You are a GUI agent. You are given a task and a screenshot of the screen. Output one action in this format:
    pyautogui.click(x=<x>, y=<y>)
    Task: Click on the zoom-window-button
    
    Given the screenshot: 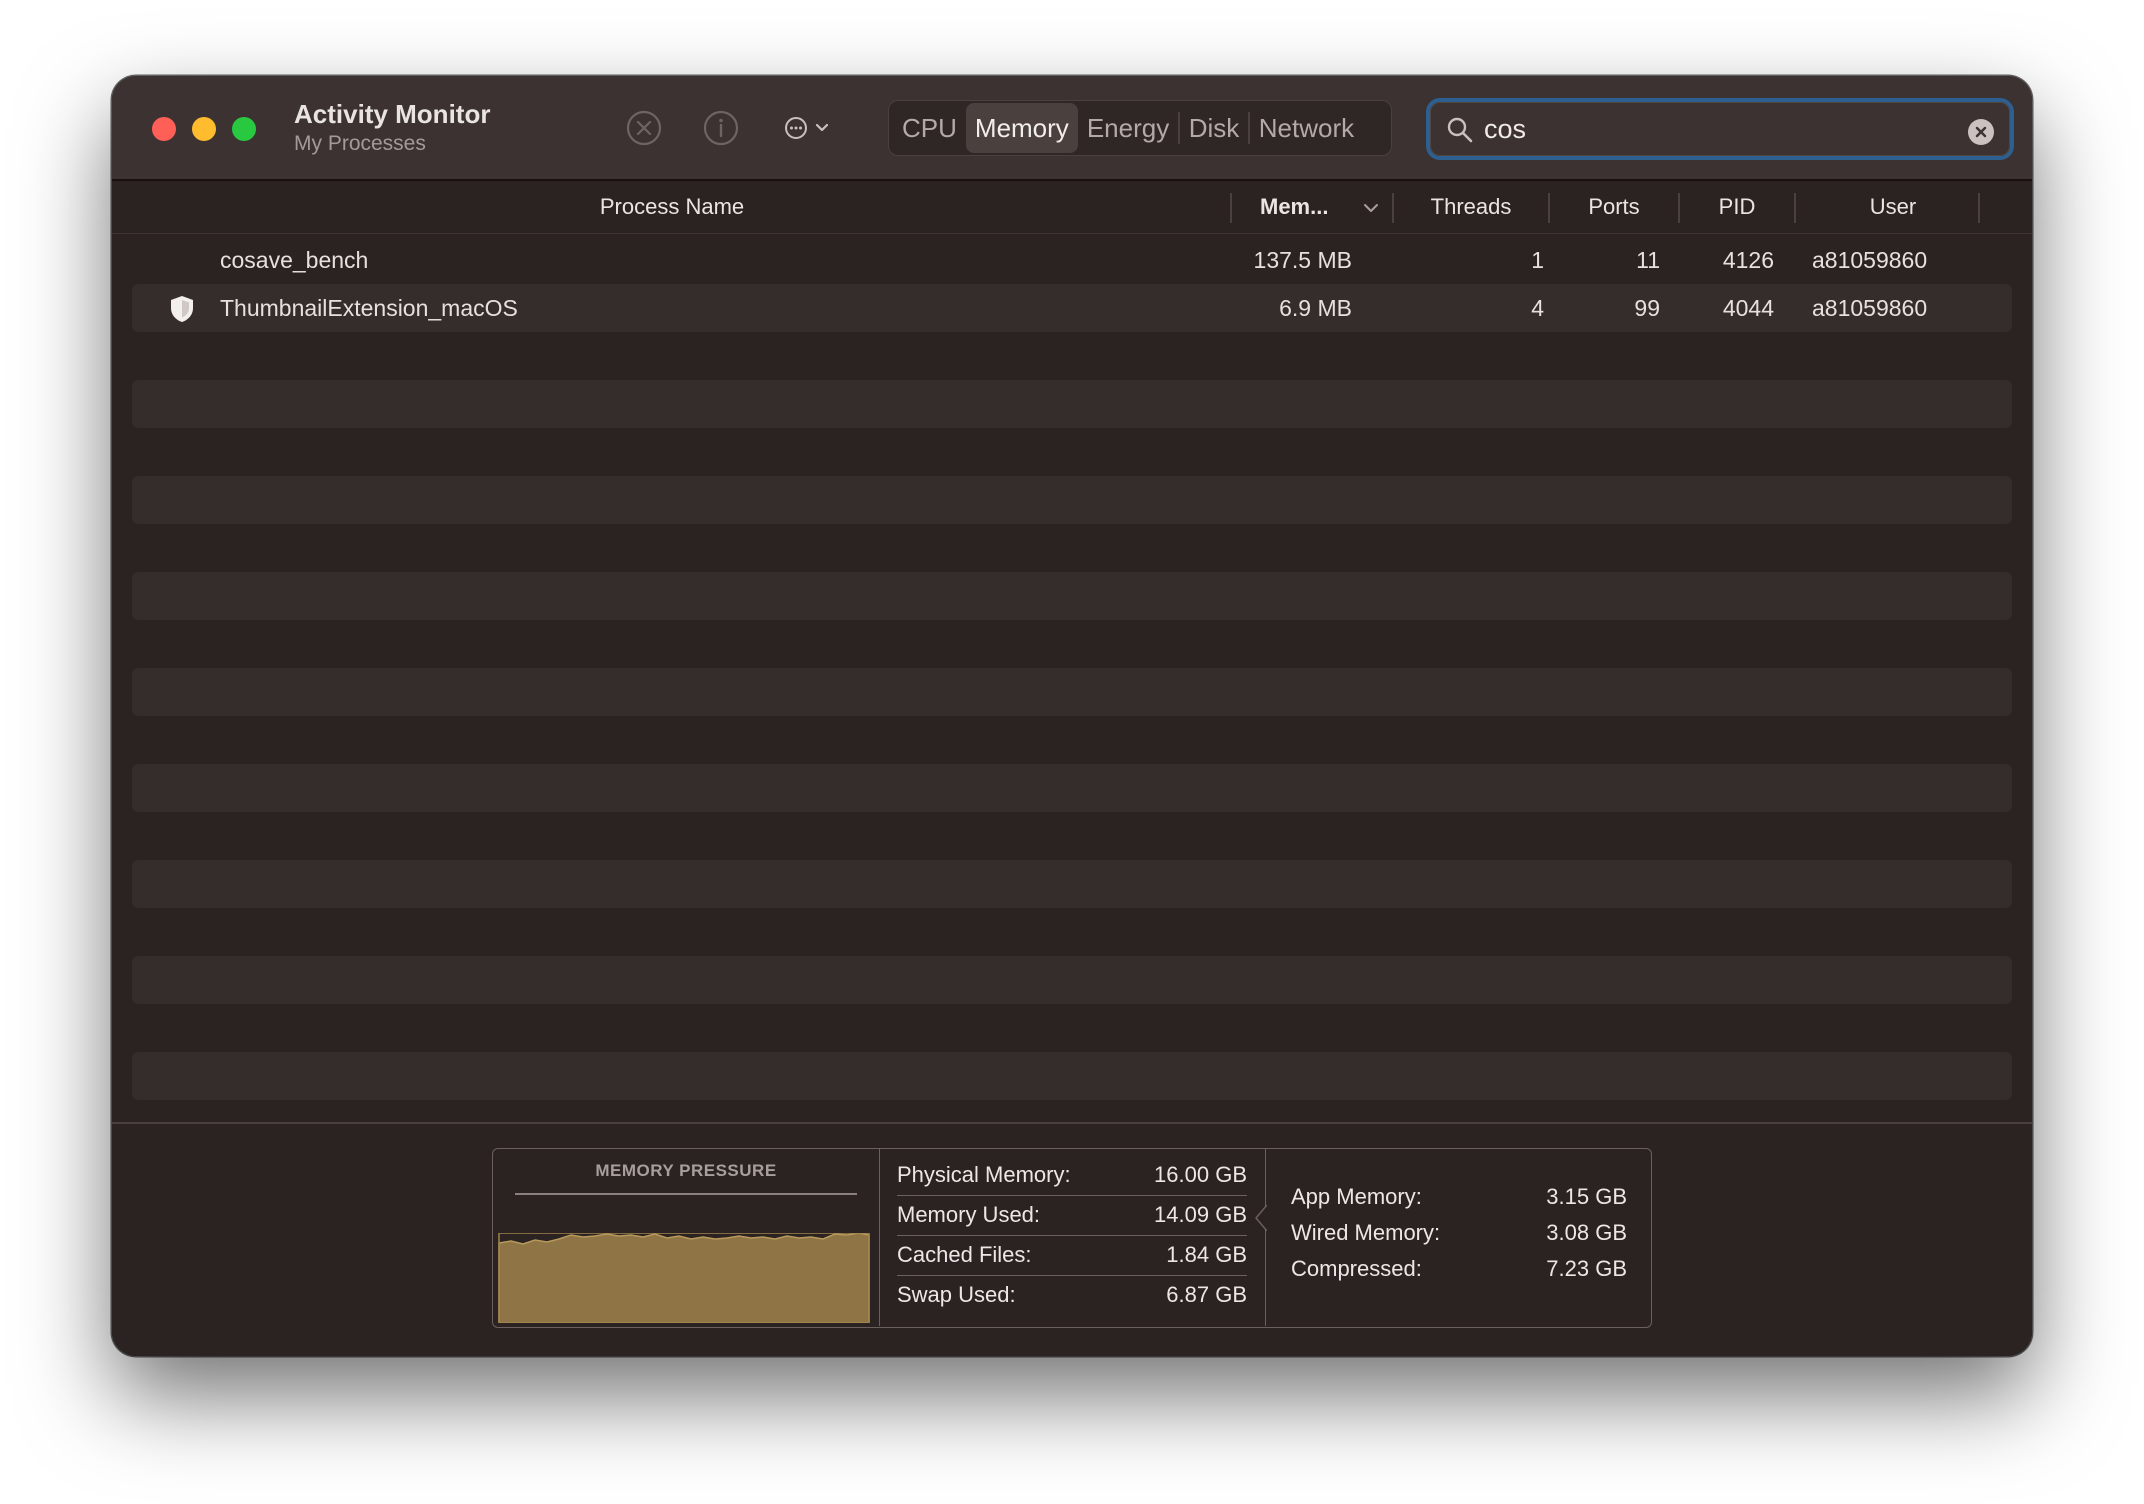 What is the action you would take?
    pyautogui.click(x=244, y=129)
    